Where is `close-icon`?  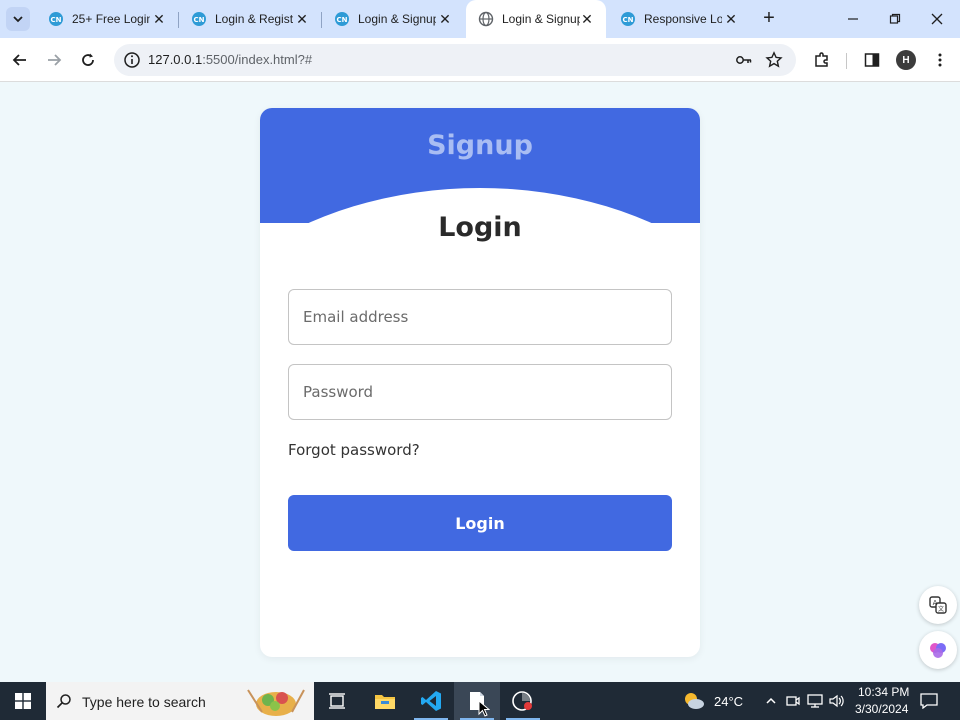
close-icon is located at coordinates (937, 19).